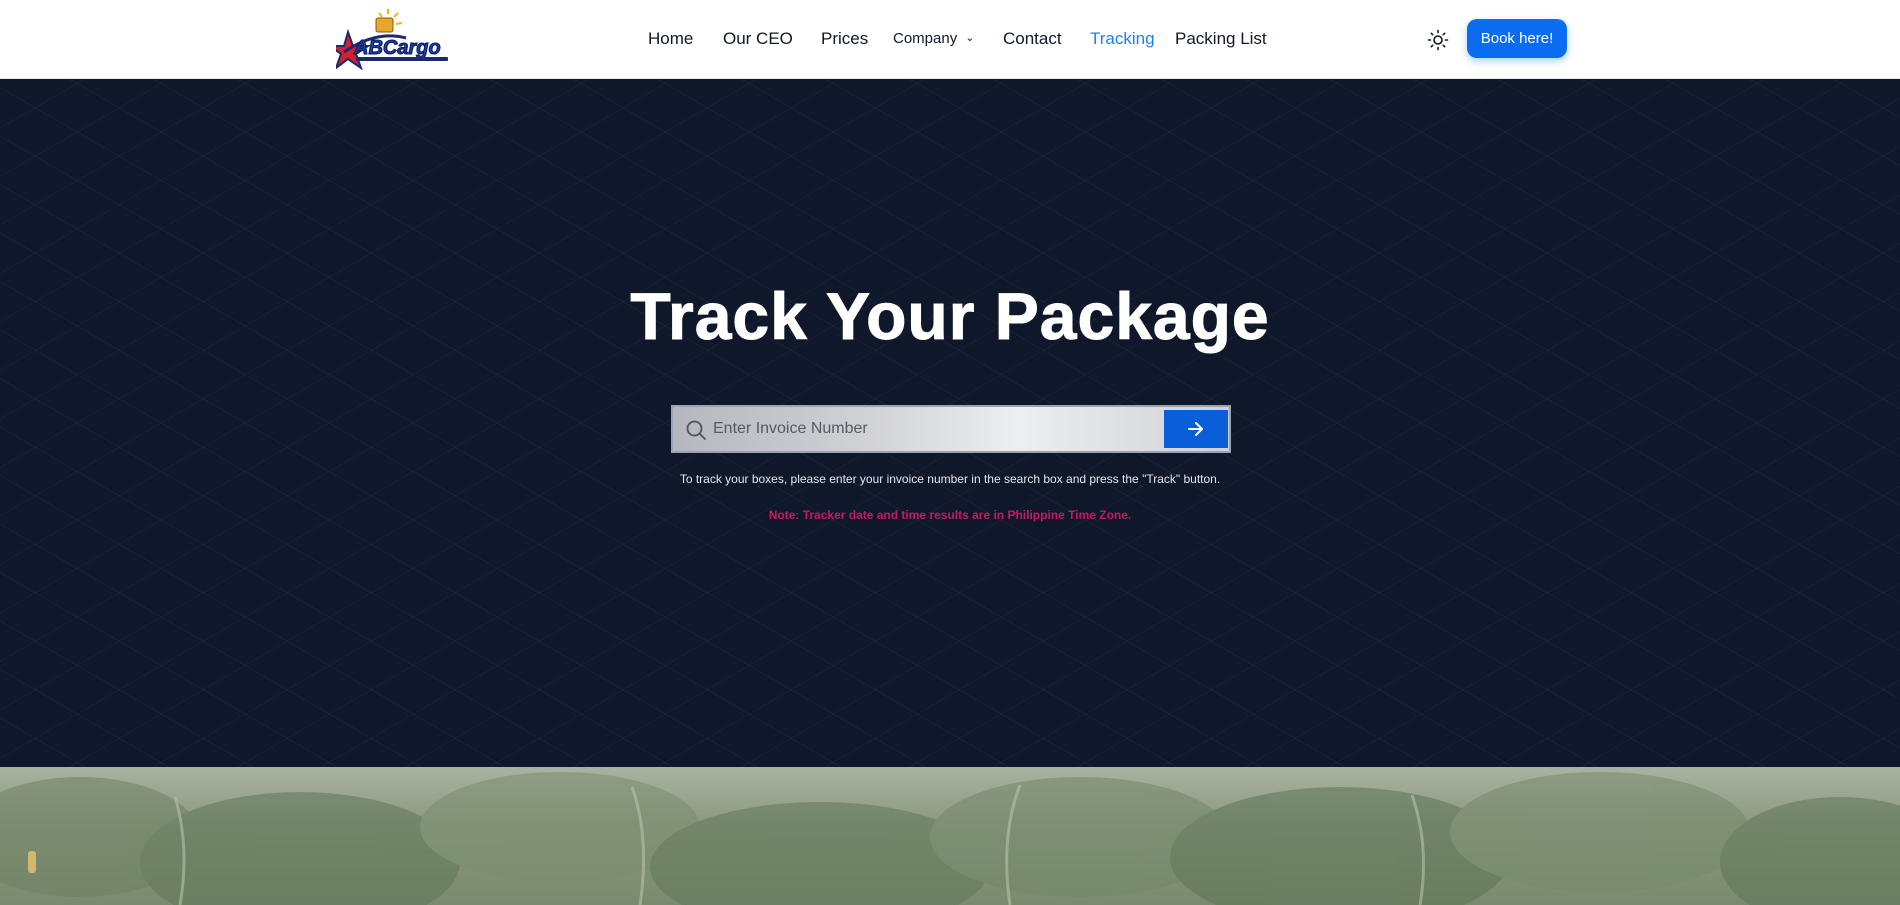 The image size is (1900, 905). Describe the element at coordinates (397, 48) in the screenshot. I see `svg-text: ABCargo` at that location.